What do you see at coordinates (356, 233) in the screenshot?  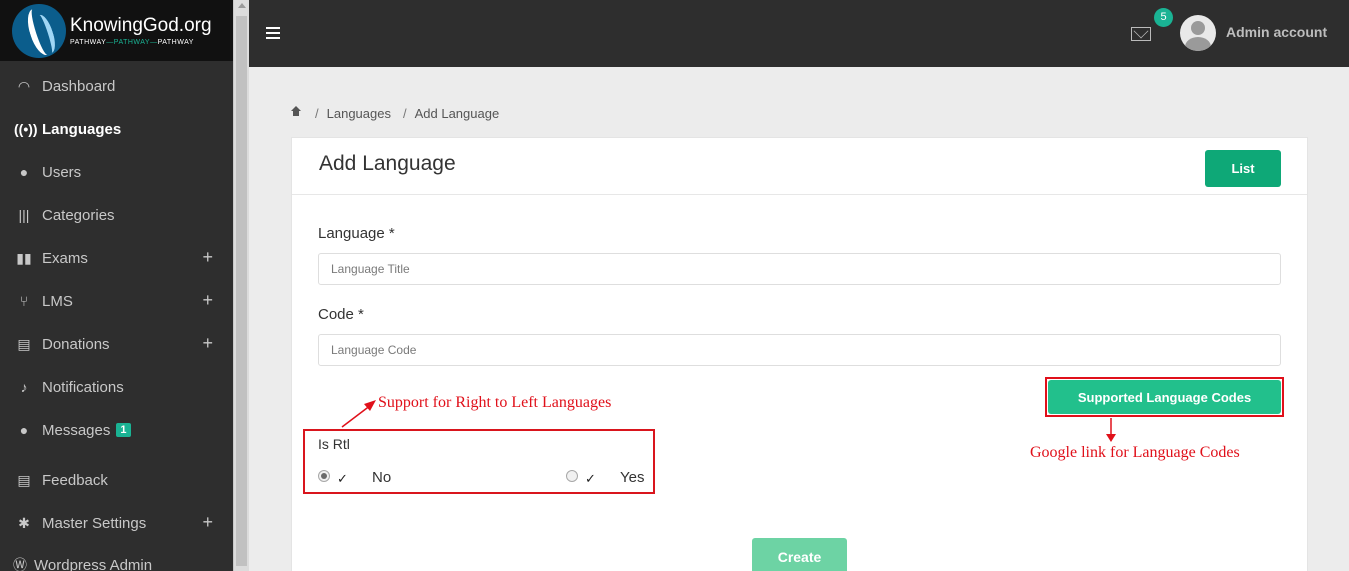 I see `language-label: Language *` at bounding box center [356, 233].